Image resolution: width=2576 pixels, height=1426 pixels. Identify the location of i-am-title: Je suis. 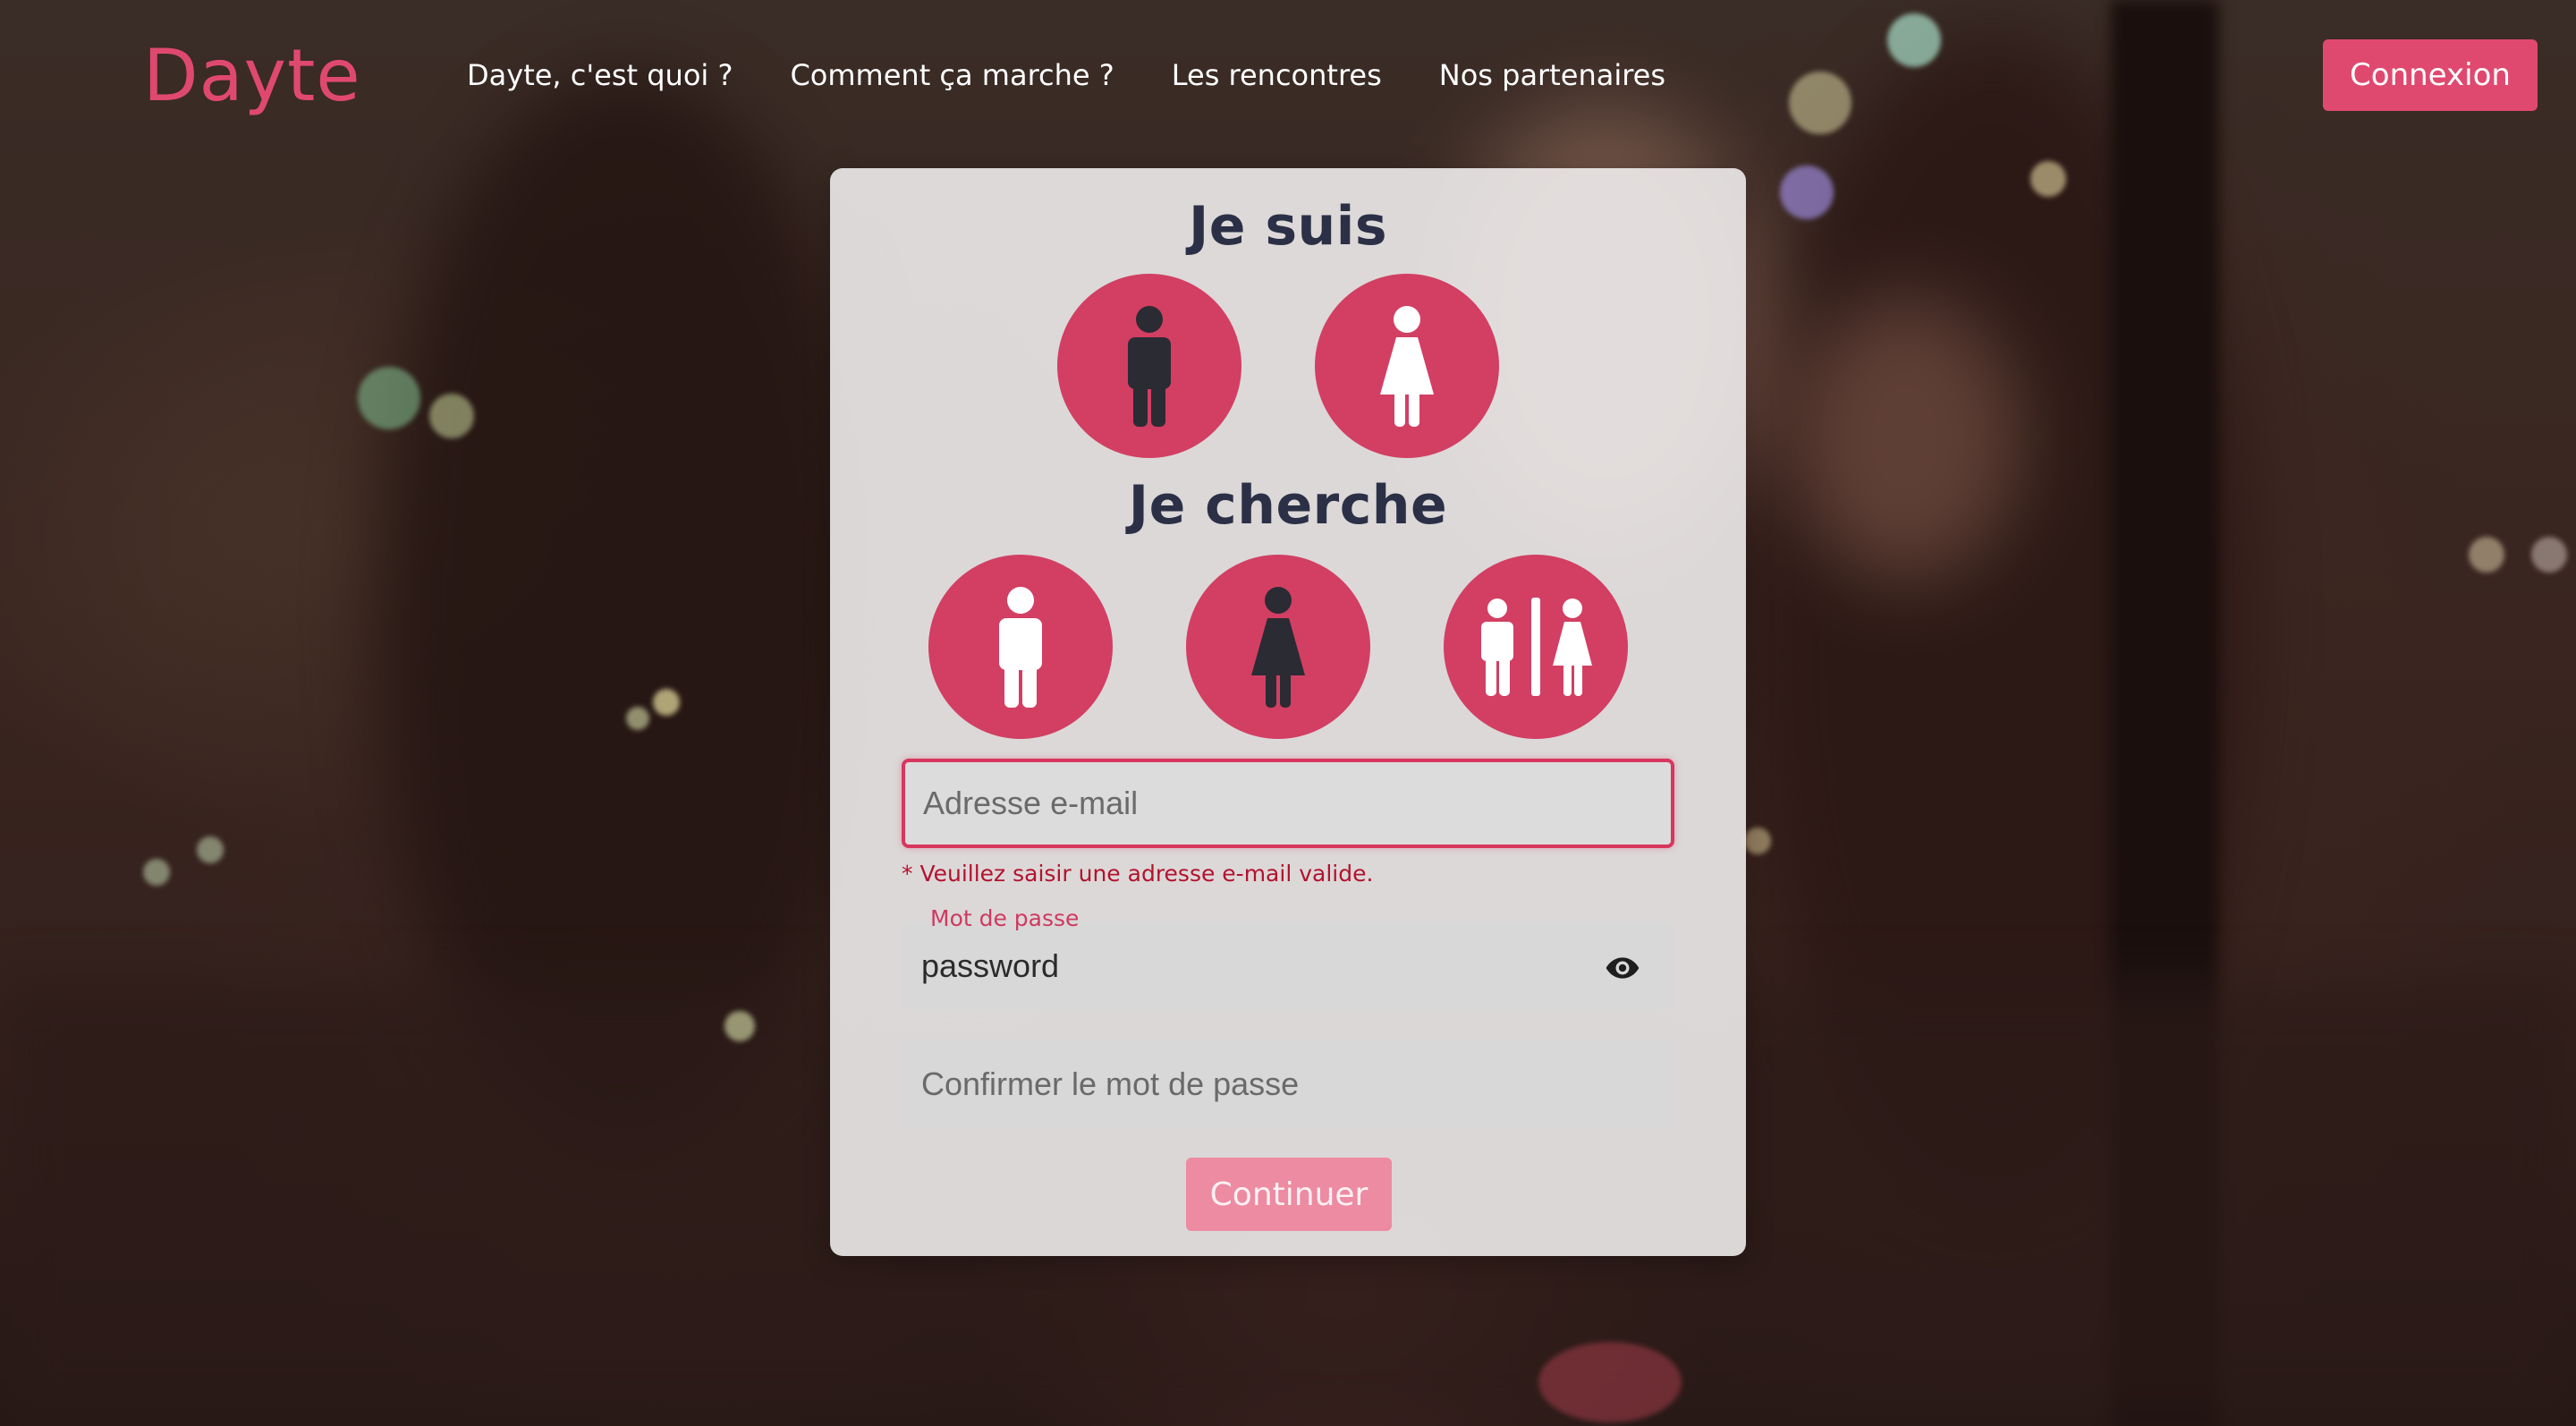
(1288, 227).